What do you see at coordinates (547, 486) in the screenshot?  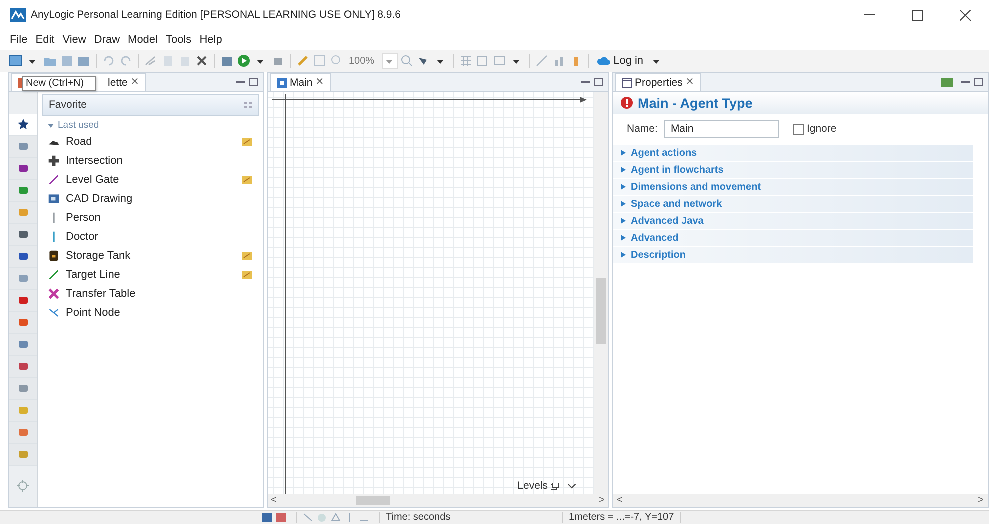 I see `levels-button: Levels` at bounding box center [547, 486].